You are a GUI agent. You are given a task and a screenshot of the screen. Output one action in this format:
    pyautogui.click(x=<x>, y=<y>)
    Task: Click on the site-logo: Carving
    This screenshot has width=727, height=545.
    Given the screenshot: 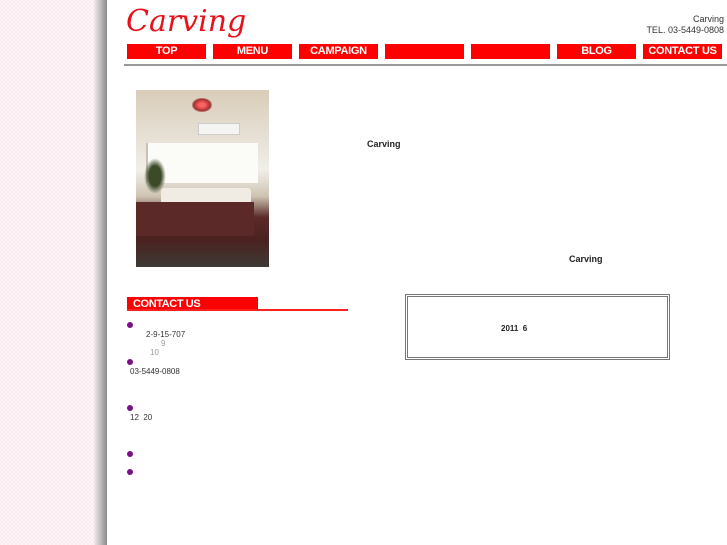 What is the action you would take?
    pyautogui.click(x=186, y=22)
    